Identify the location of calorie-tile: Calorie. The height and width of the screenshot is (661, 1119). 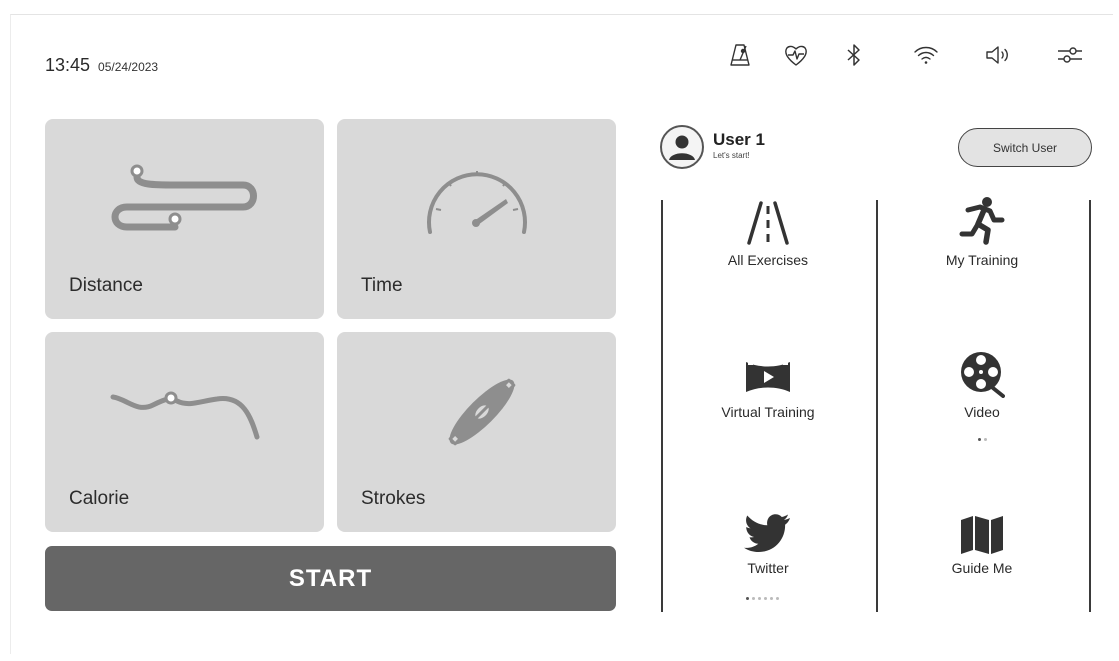
(184, 432).